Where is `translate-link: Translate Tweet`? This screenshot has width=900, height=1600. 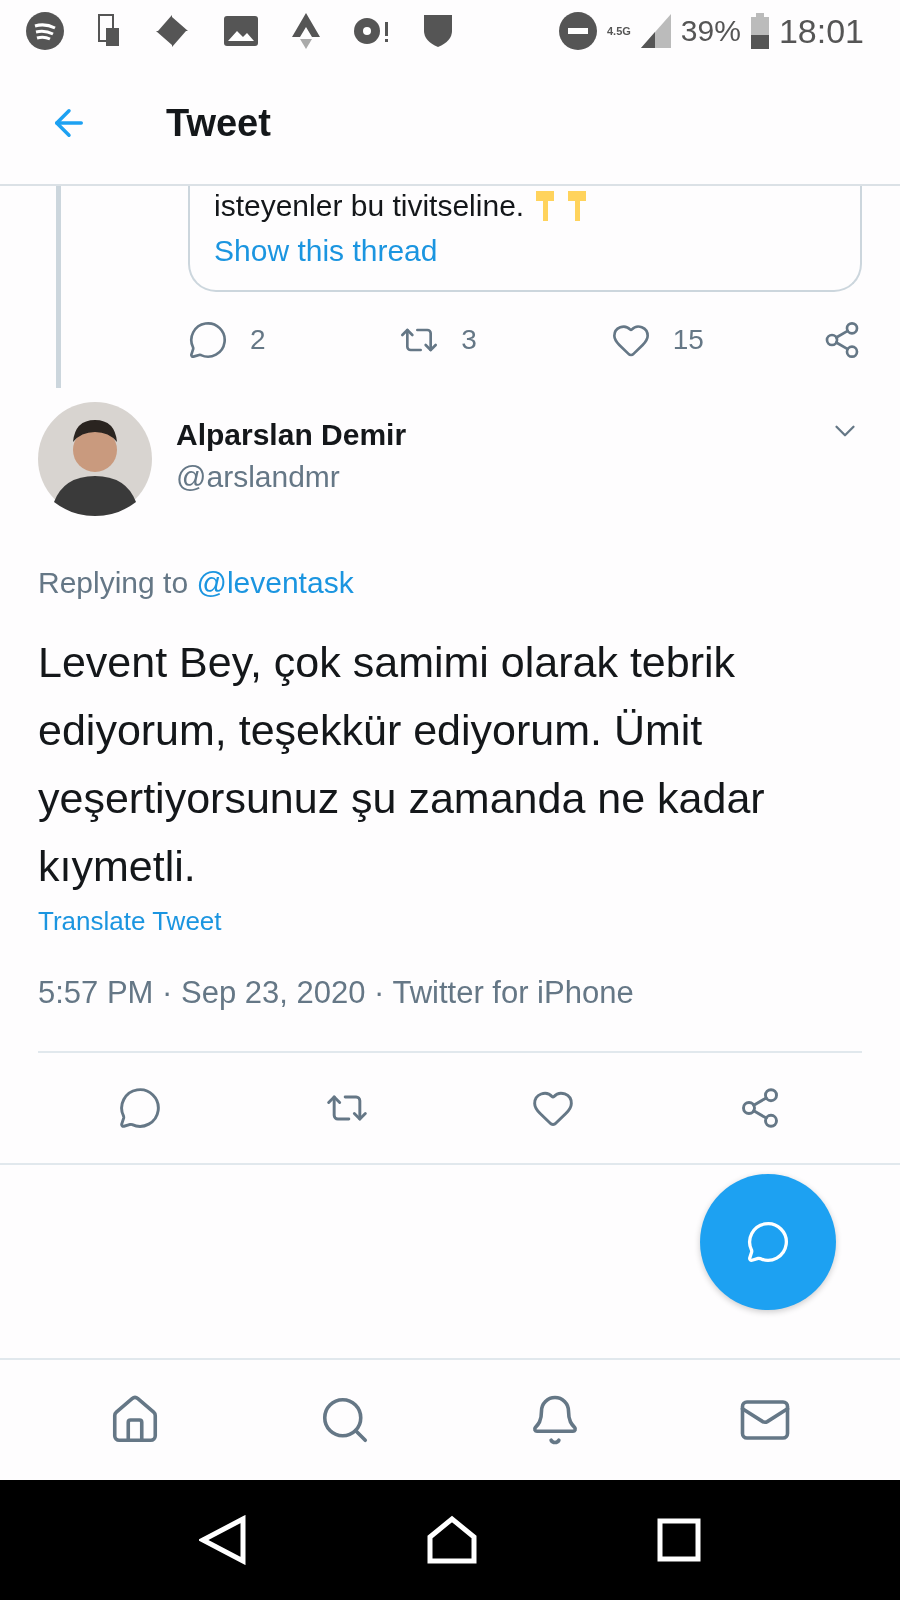
translate-link: Translate Tweet is located at coordinates (130, 921).